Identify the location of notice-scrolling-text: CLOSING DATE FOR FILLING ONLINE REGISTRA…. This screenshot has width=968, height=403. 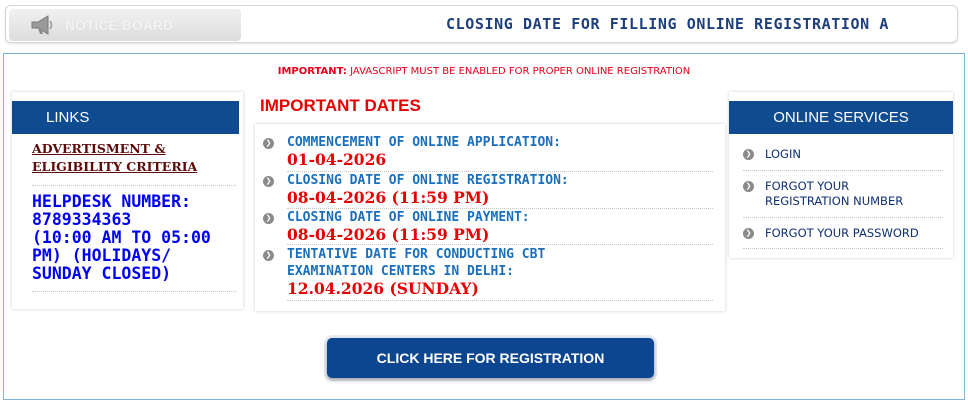
(667, 24).